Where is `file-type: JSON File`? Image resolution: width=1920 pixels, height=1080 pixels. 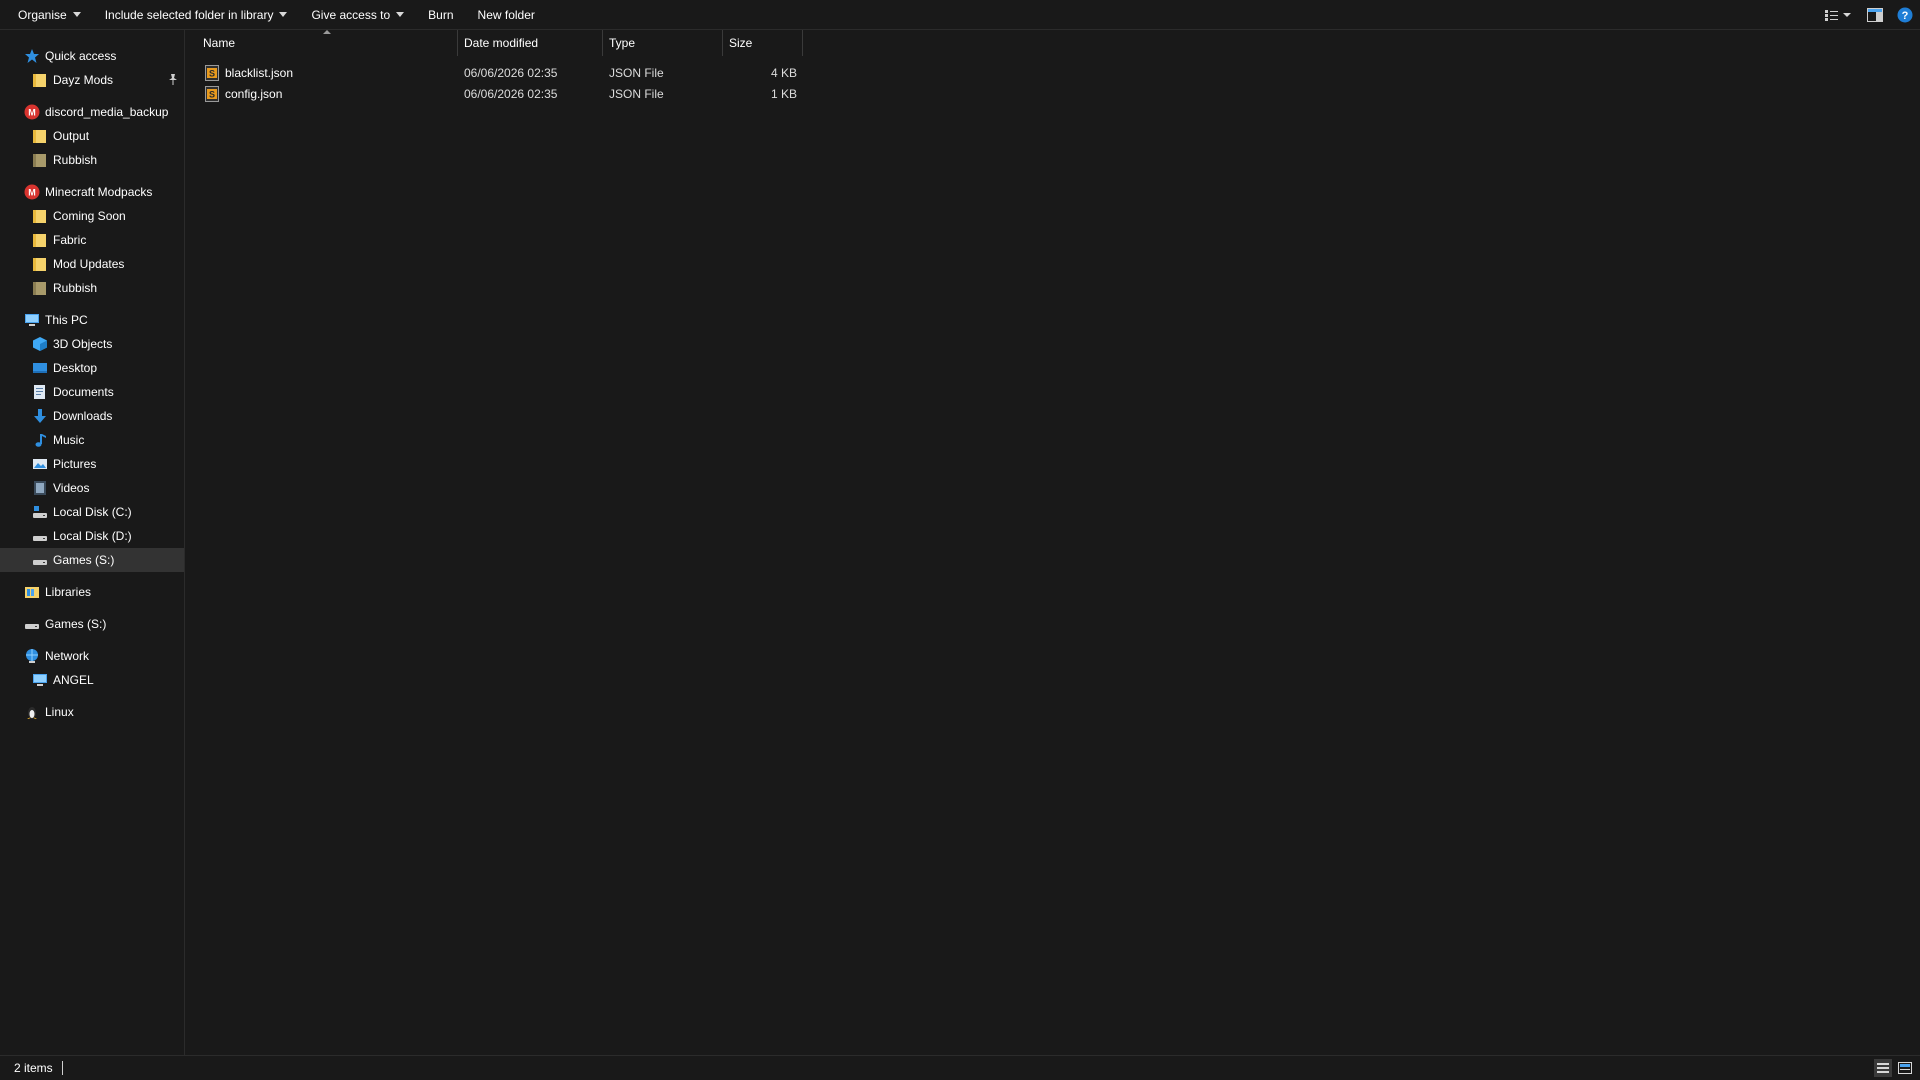
file-type: JSON File is located at coordinates (636, 93).